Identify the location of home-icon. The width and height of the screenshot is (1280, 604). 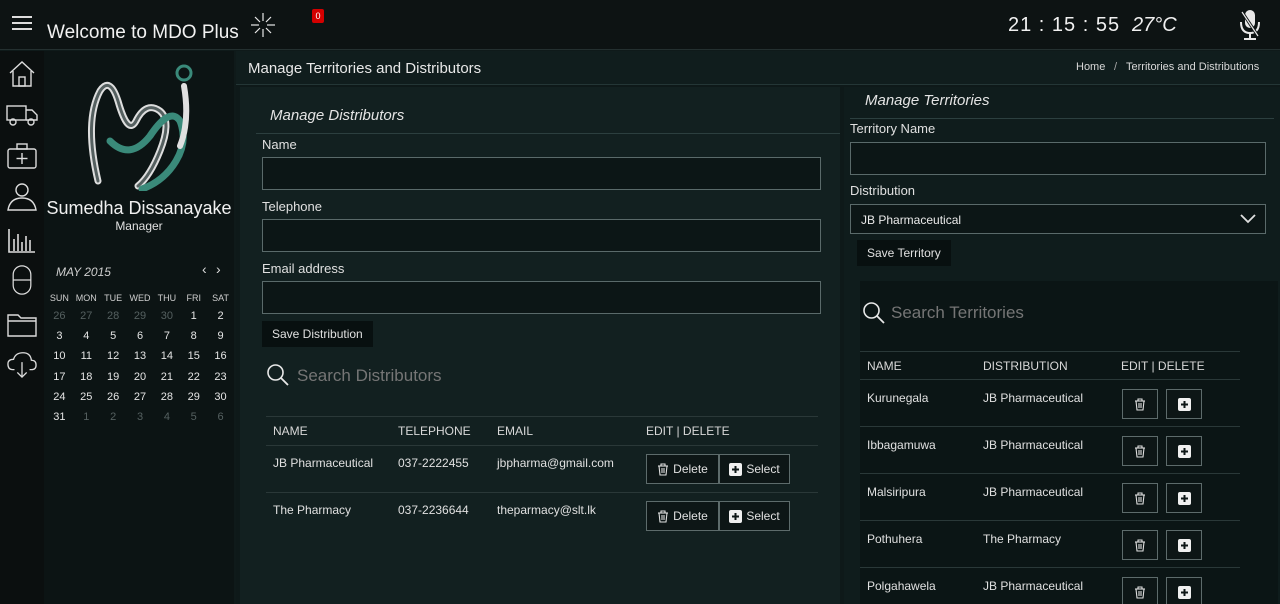
(22, 74).